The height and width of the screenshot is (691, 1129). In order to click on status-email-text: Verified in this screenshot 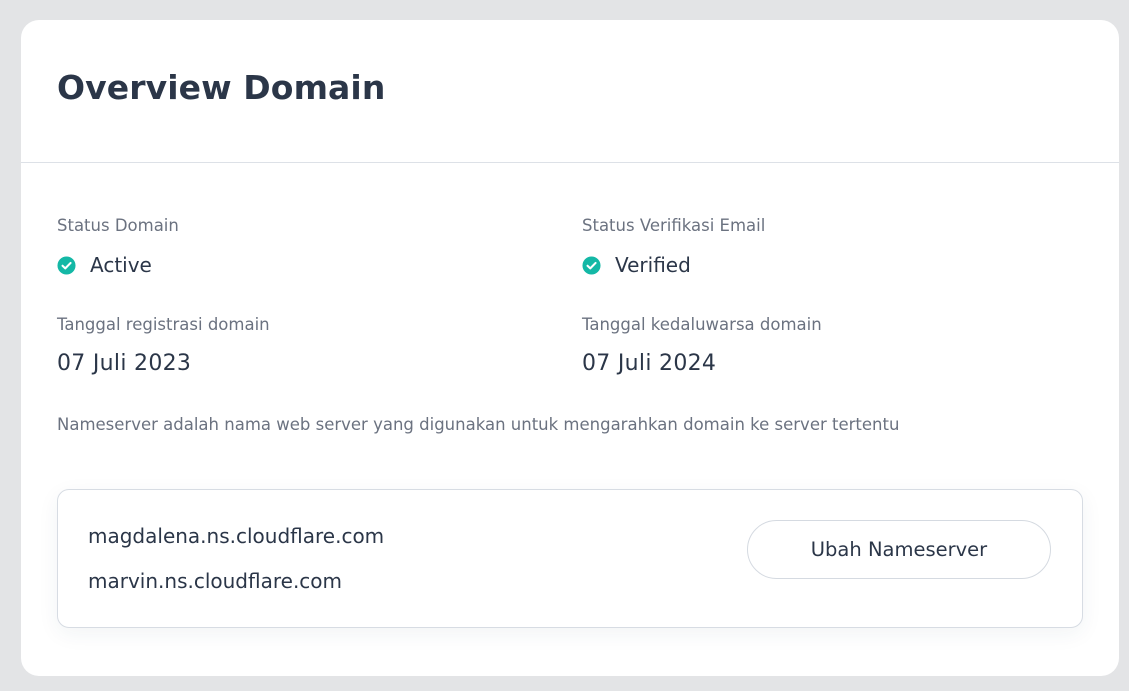, I will do `click(653, 265)`.